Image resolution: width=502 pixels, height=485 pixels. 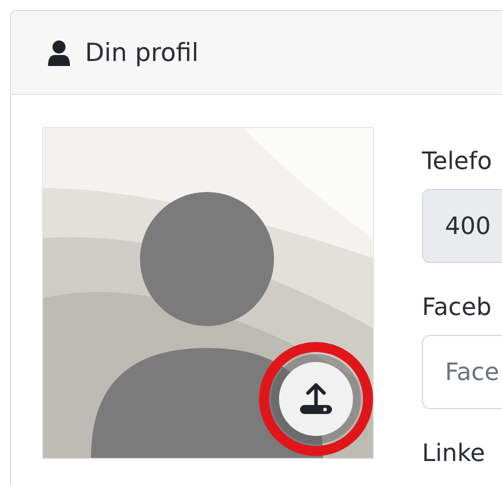 I want to click on input-field: Face, so click(x=462, y=372).